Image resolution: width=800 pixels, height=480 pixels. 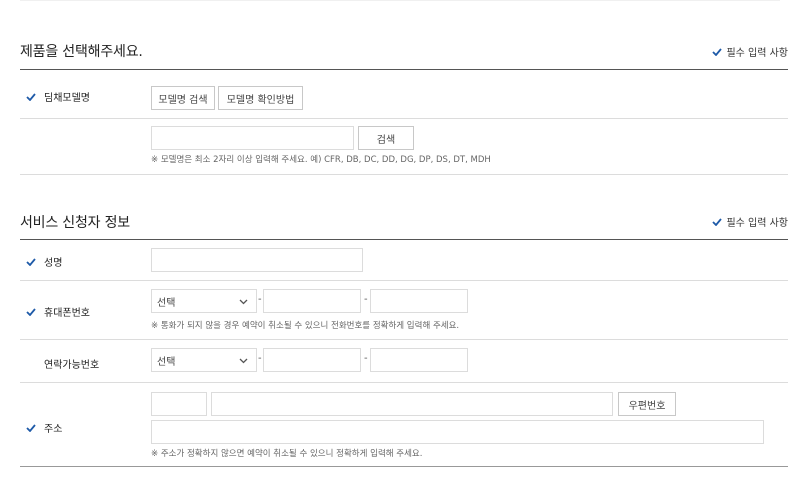 I want to click on address-detail-input, so click(x=457, y=432).